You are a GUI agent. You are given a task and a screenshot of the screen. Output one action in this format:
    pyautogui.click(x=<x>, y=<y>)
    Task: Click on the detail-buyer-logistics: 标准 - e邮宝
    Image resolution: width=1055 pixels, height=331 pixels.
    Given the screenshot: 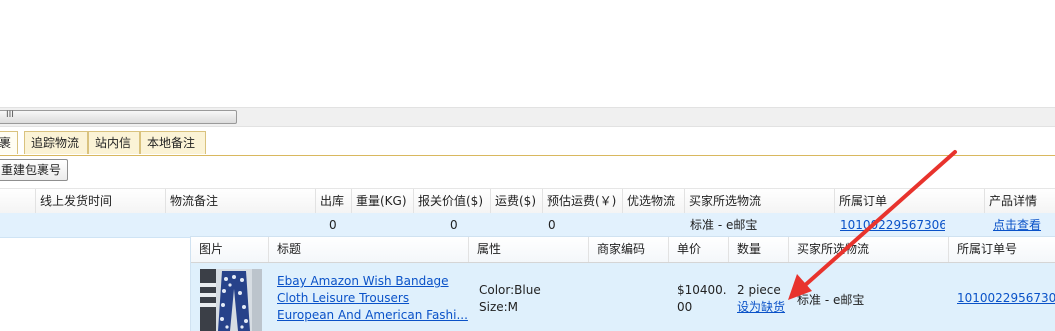 What is the action you would take?
    pyautogui.click(x=831, y=300)
    